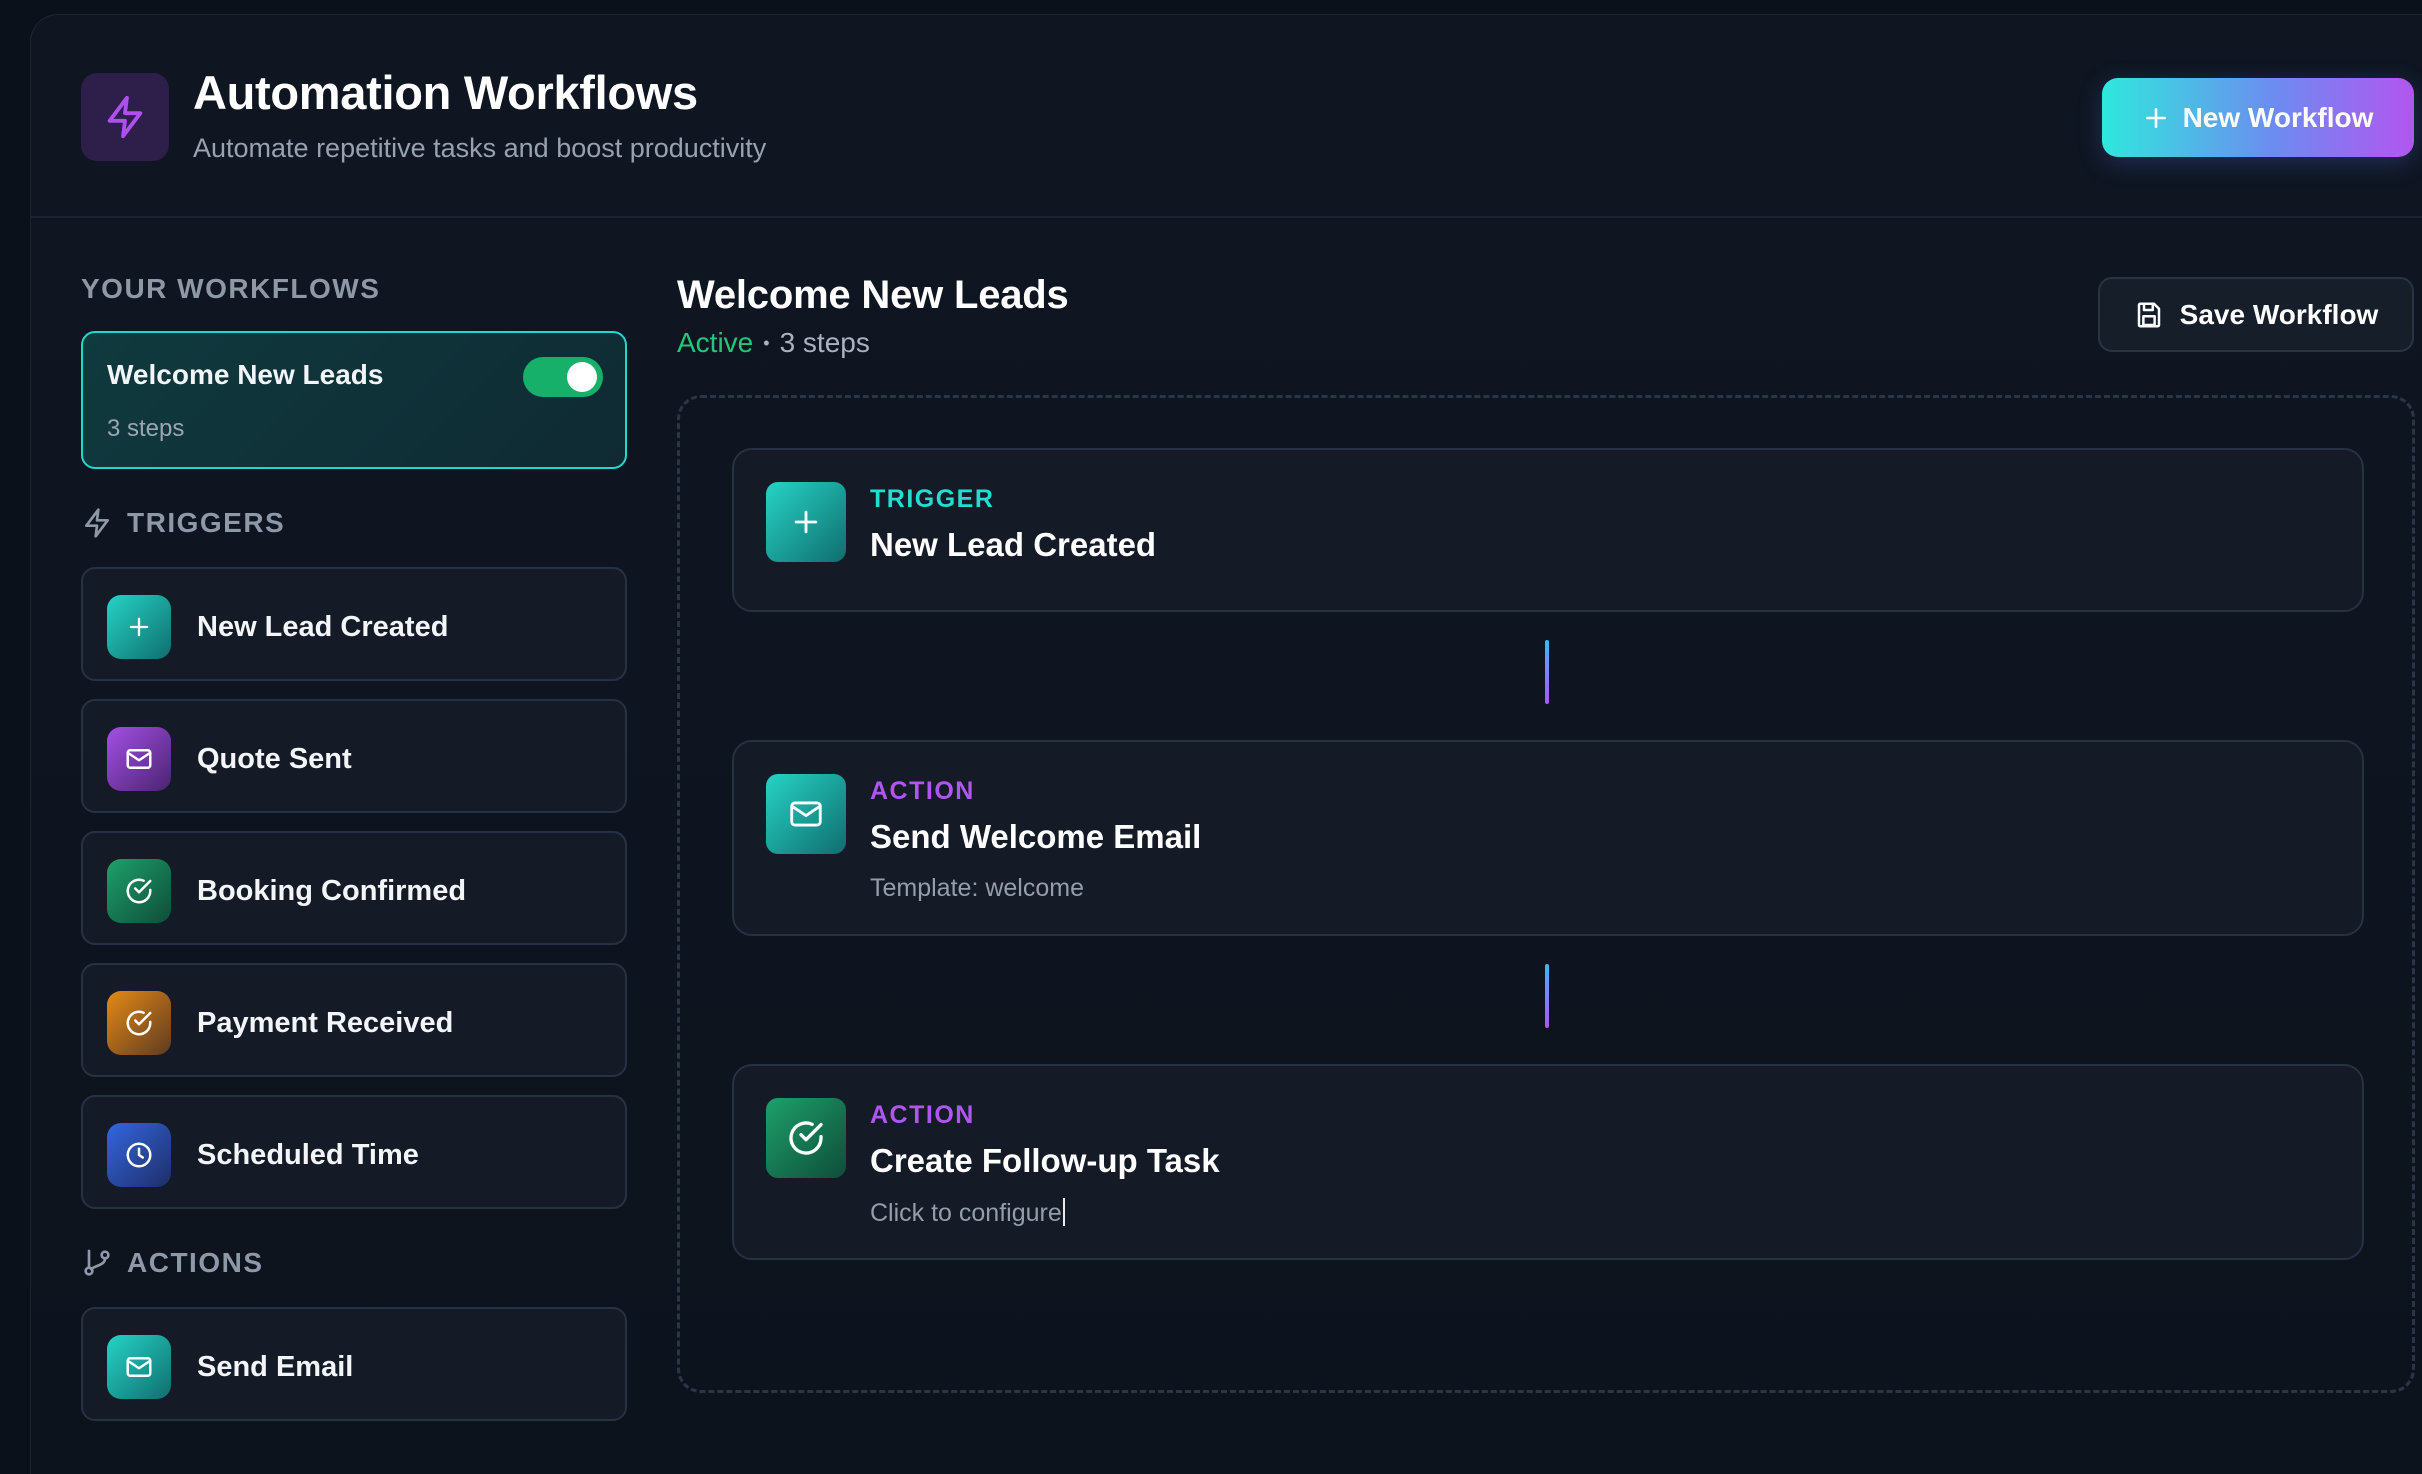 This screenshot has height=1474, width=2422. I want to click on clock-icon, so click(139, 1155).